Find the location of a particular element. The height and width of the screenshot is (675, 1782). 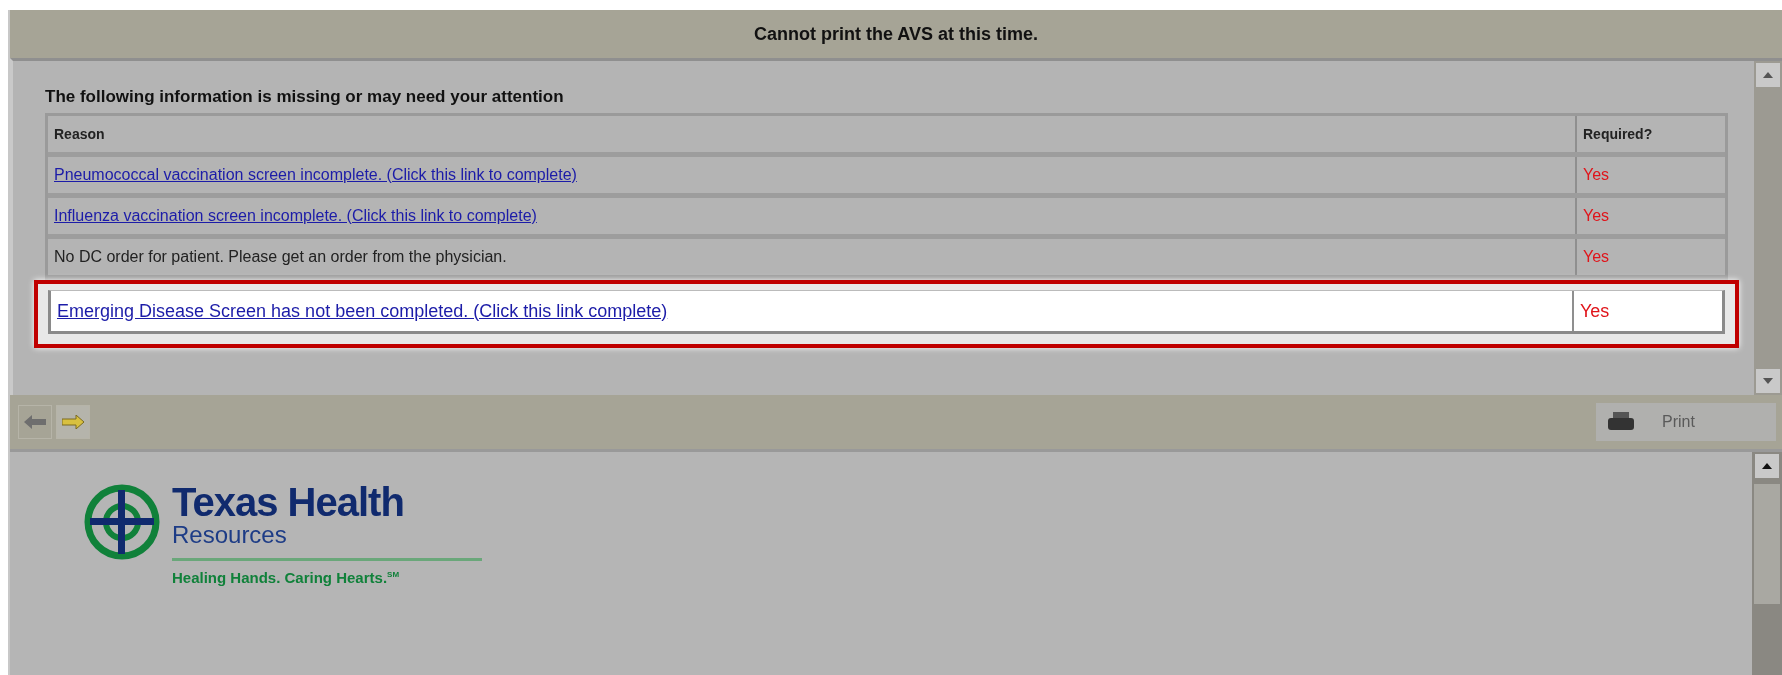

scroll-down-icon is located at coordinates (1768, 381).